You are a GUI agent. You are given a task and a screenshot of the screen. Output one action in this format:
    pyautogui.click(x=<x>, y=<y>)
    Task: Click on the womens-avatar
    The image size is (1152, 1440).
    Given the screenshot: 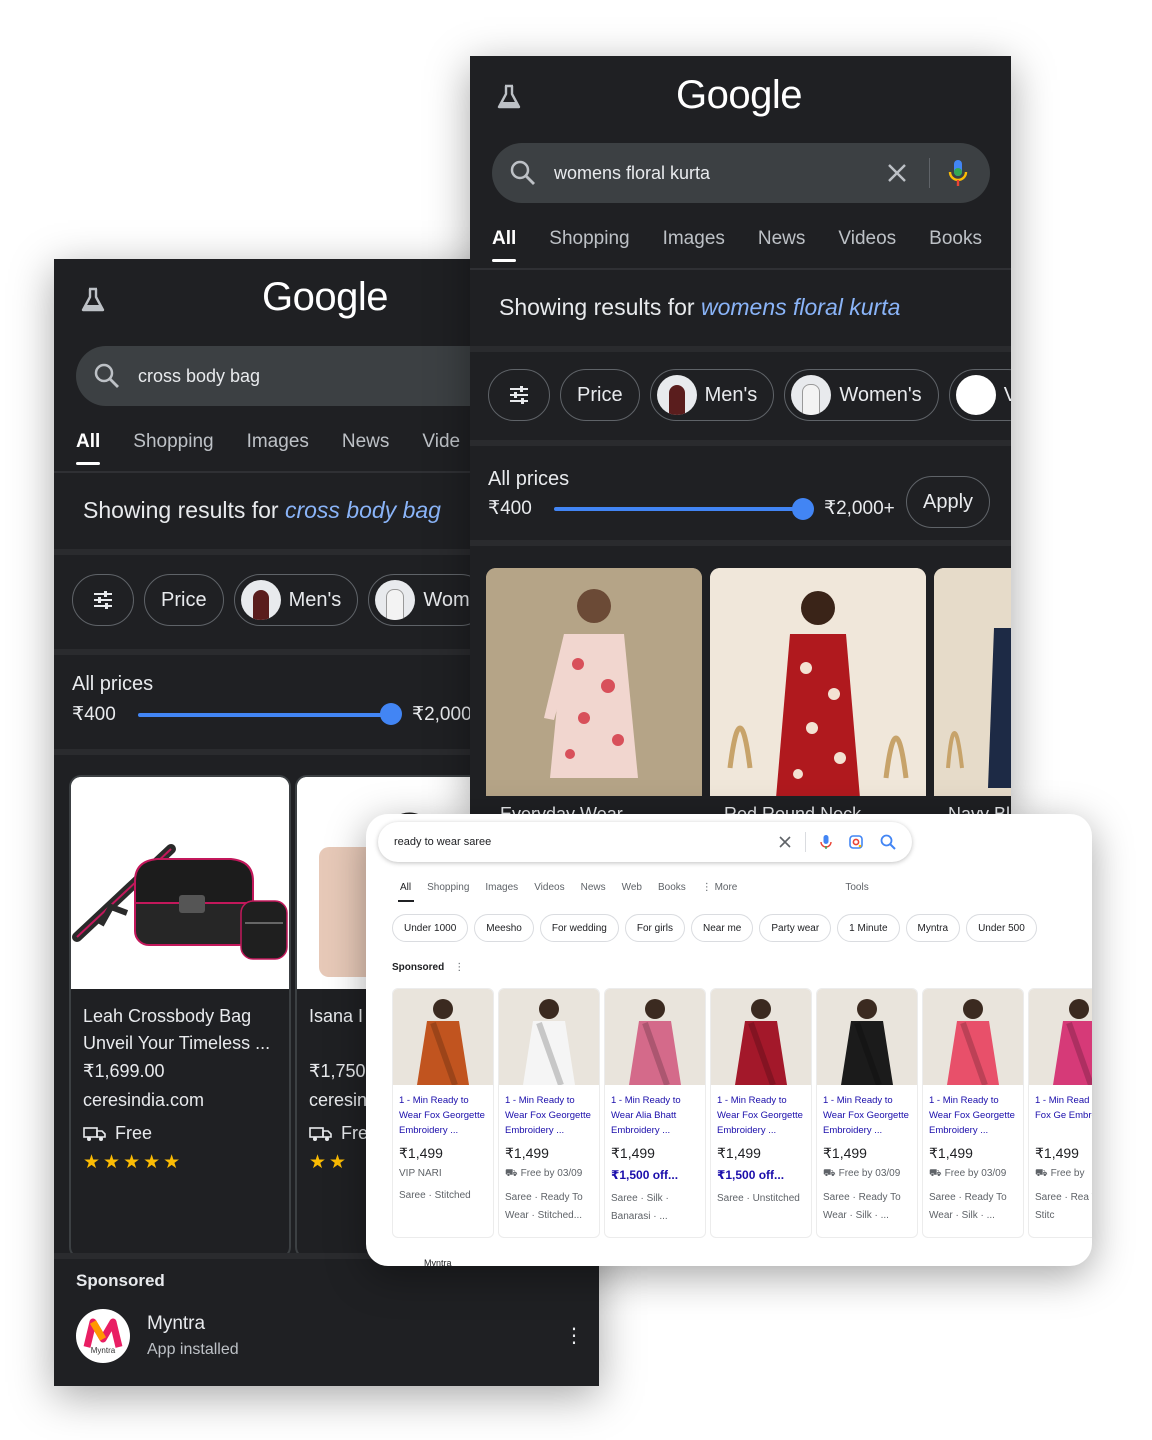 What is the action you would take?
    pyautogui.click(x=811, y=395)
    